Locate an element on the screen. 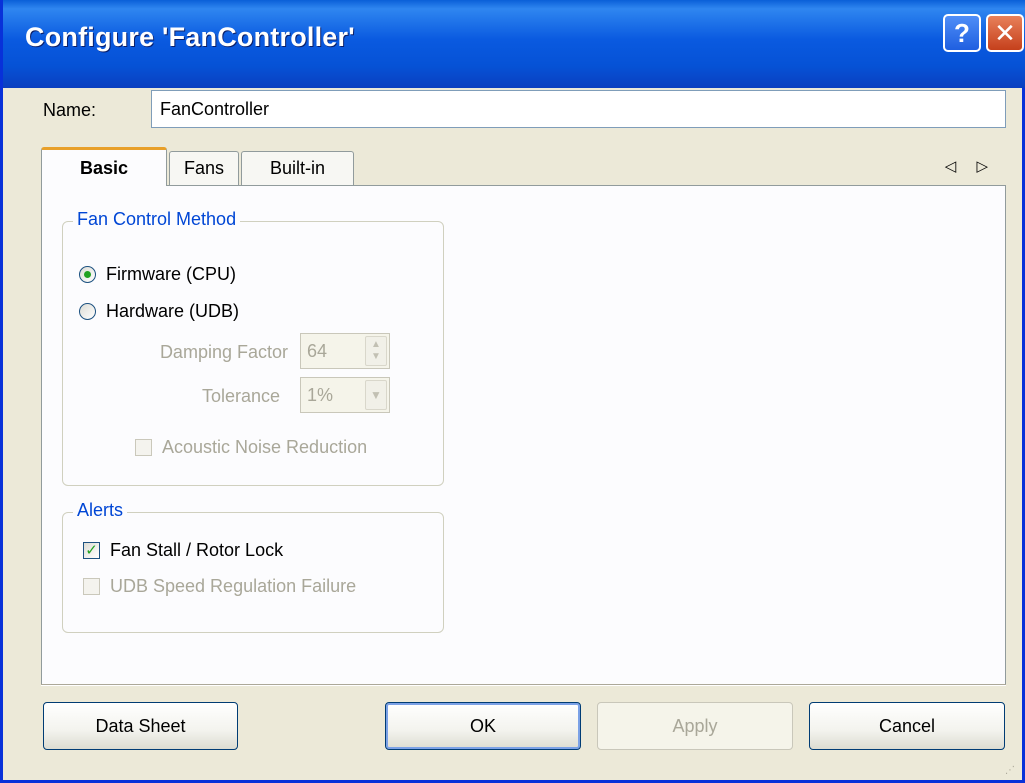  fan-stall-rotor-lock-checkbox: ✓ Fan Stall / Rotor Lock is located at coordinates (183, 550).